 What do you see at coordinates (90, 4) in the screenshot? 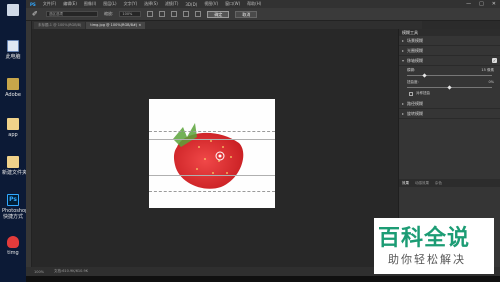
I see `menu-image: 图像(I)` at bounding box center [90, 4].